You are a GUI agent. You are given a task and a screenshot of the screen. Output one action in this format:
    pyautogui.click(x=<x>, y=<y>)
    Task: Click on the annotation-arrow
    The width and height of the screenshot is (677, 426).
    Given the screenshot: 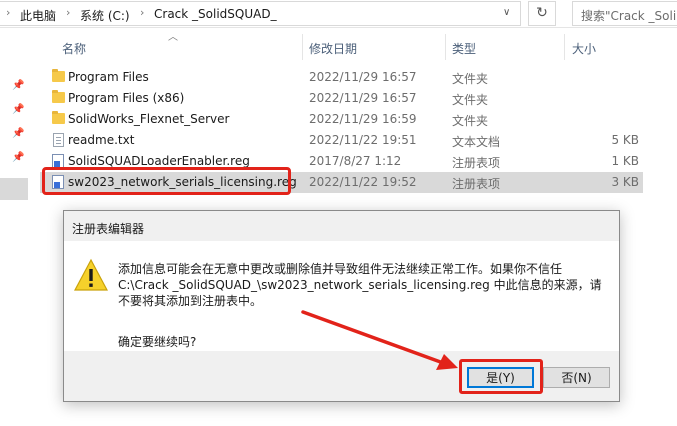 What is the action you would take?
    pyautogui.click(x=379, y=340)
    